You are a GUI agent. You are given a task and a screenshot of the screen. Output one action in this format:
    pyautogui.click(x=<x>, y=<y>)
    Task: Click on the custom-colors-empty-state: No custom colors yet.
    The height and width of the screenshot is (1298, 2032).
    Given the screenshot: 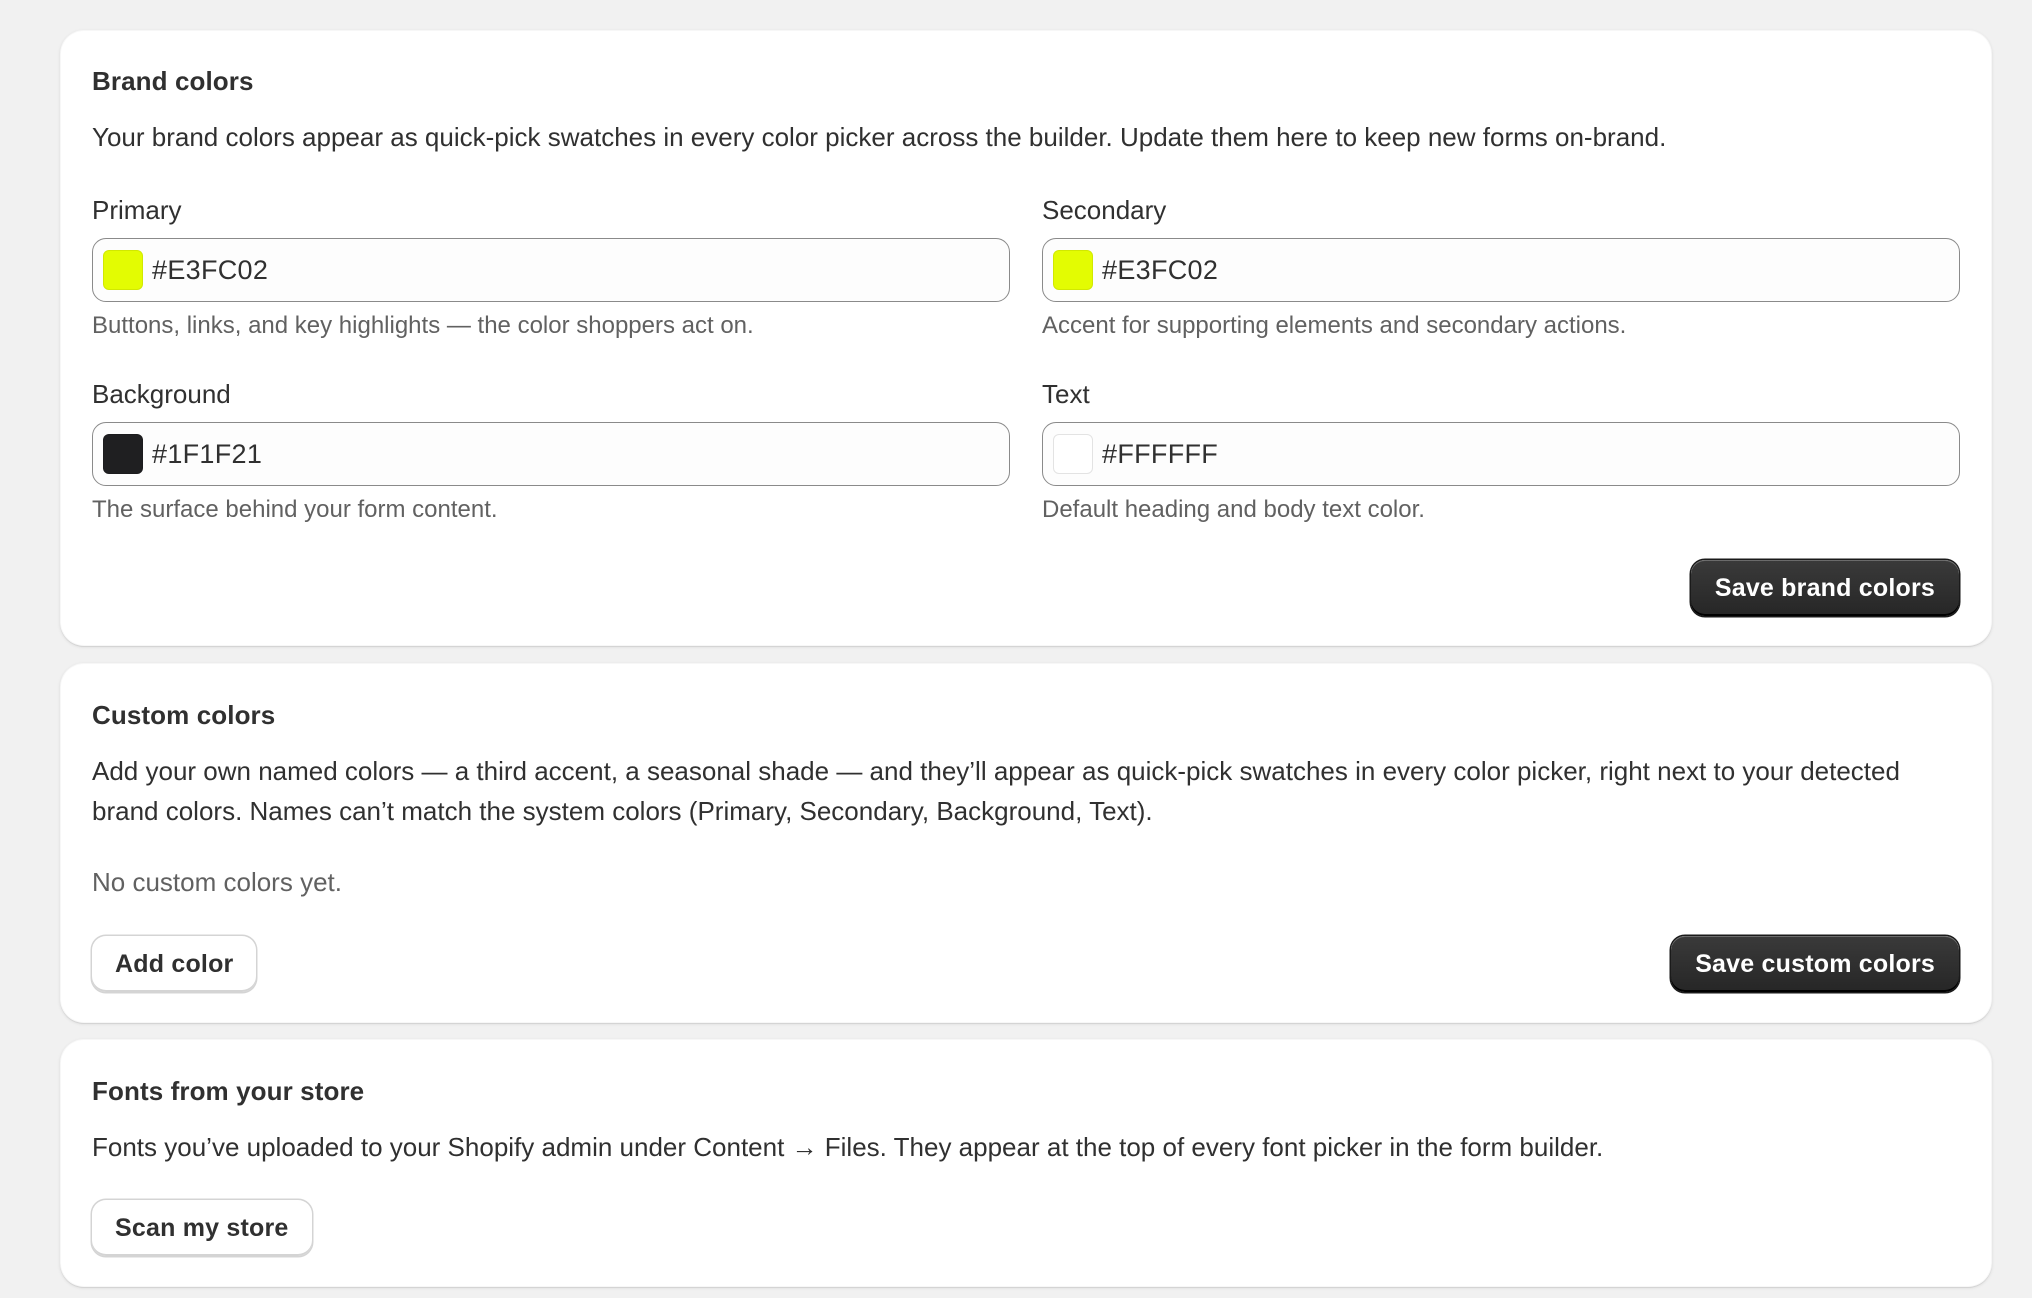 What is the action you would take?
    pyautogui.click(x=217, y=882)
    